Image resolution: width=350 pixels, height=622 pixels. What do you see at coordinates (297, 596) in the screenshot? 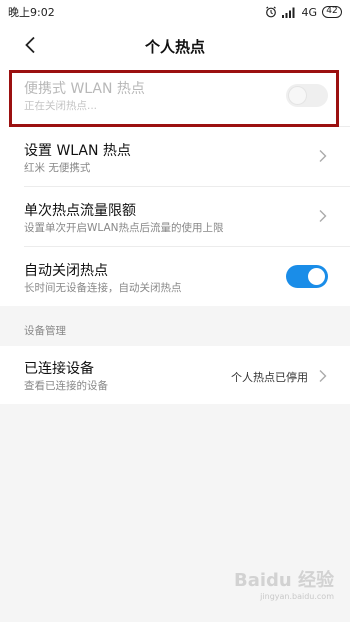
I see `watermark-subtext: jingyan.baidu.com` at bounding box center [297, 596].